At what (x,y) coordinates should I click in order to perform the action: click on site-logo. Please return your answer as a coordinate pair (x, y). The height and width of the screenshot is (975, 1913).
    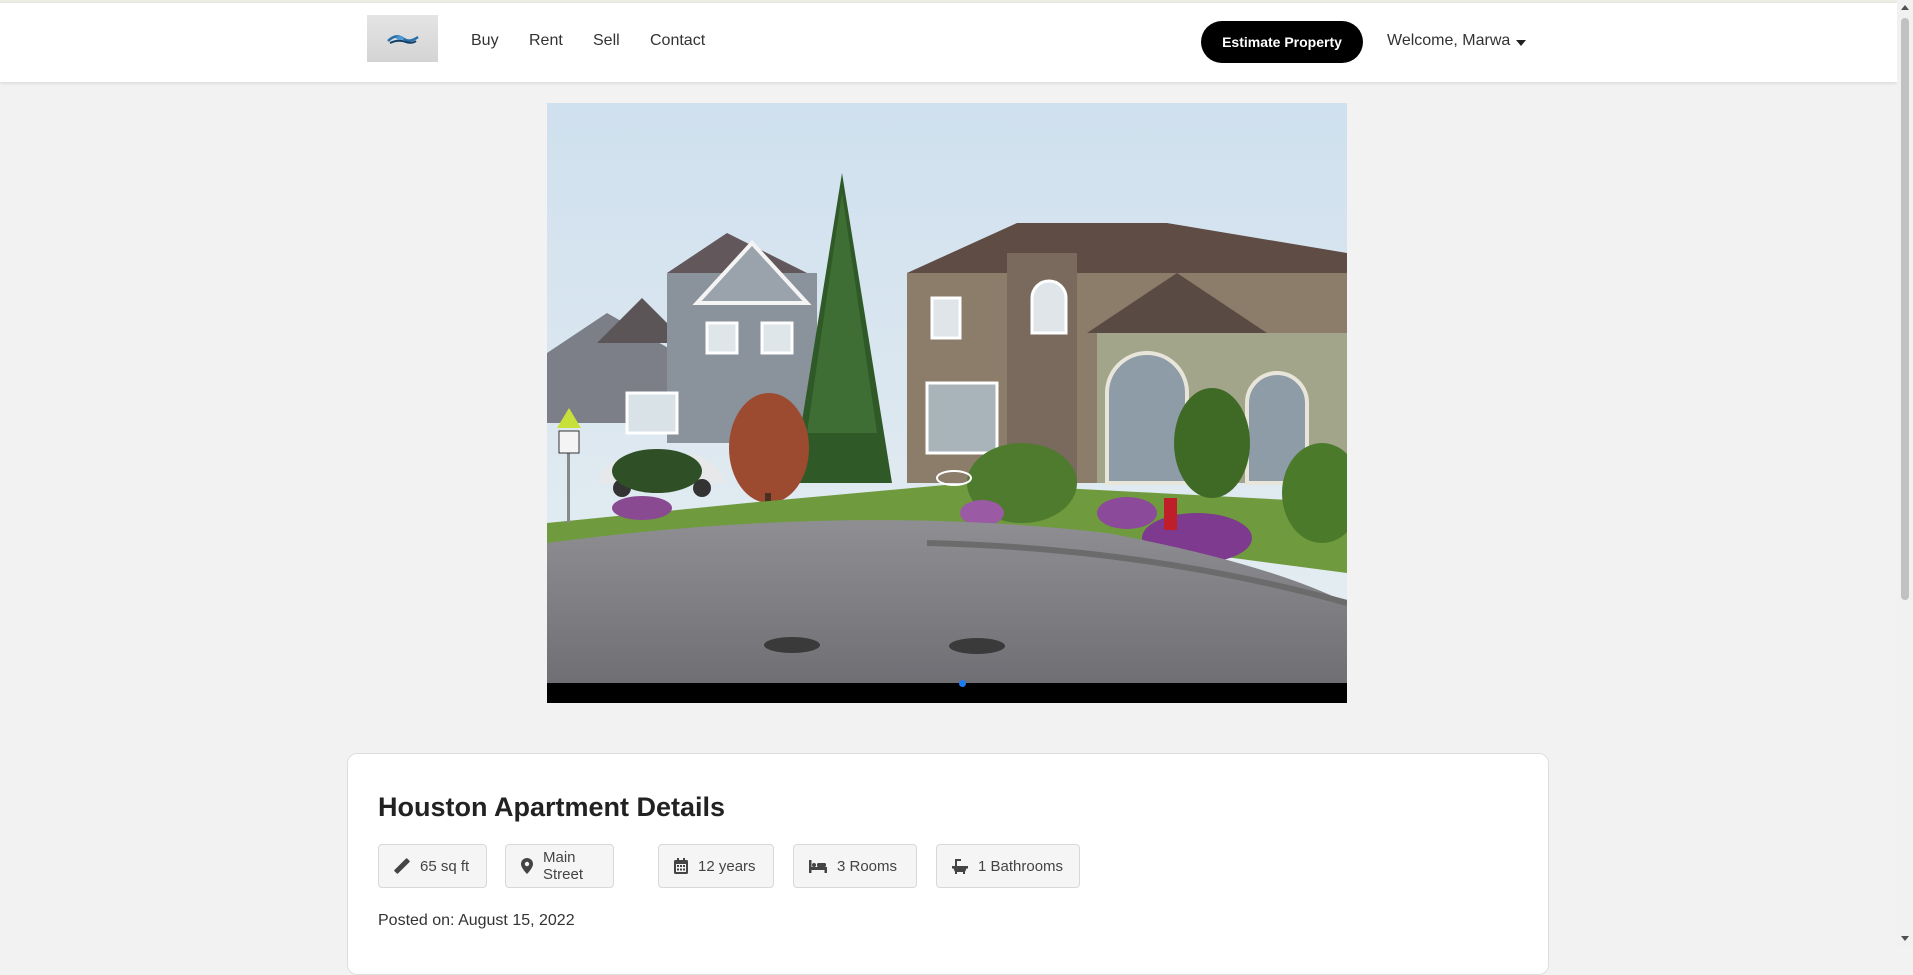
    Looking at the image, I should click on (402, 38).